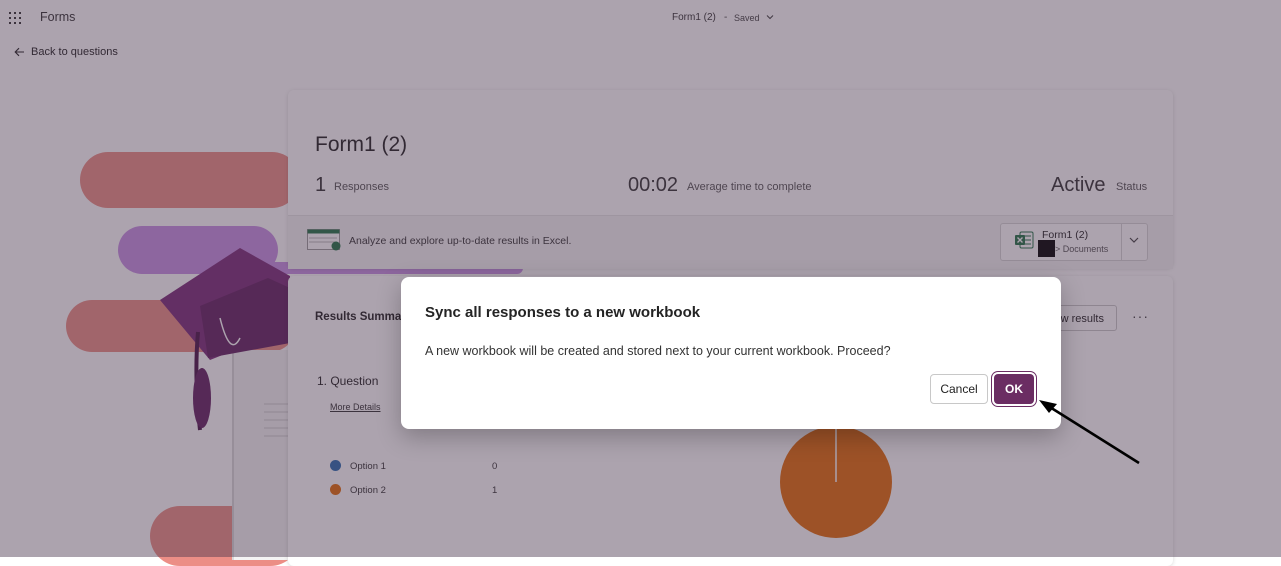 The width and height of the screenshot is (1281, 566). I want to click on ok-button: OK, so click(1014, 389).